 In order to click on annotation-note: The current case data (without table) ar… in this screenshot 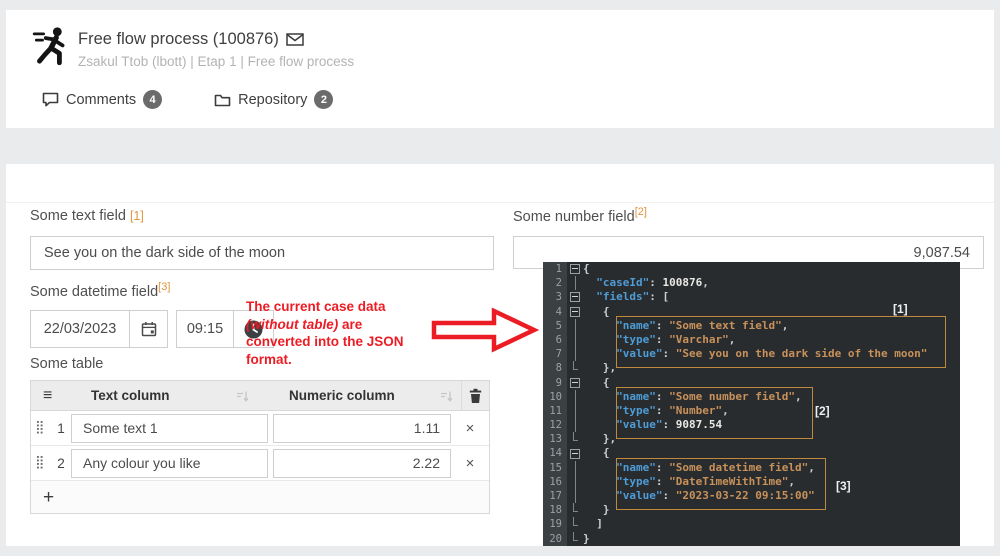, I will do `click(325, 333)`.